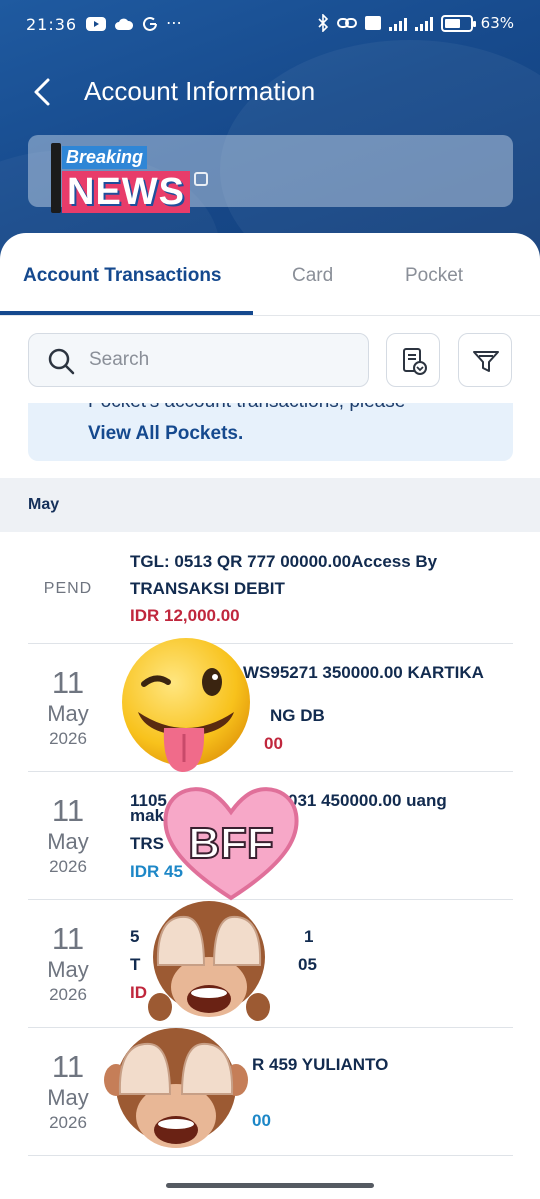 This screenshot has height=1199, width=540. Describe the element at coordinates (346, 23) in the screenshot. I see `link-icon` at that location.